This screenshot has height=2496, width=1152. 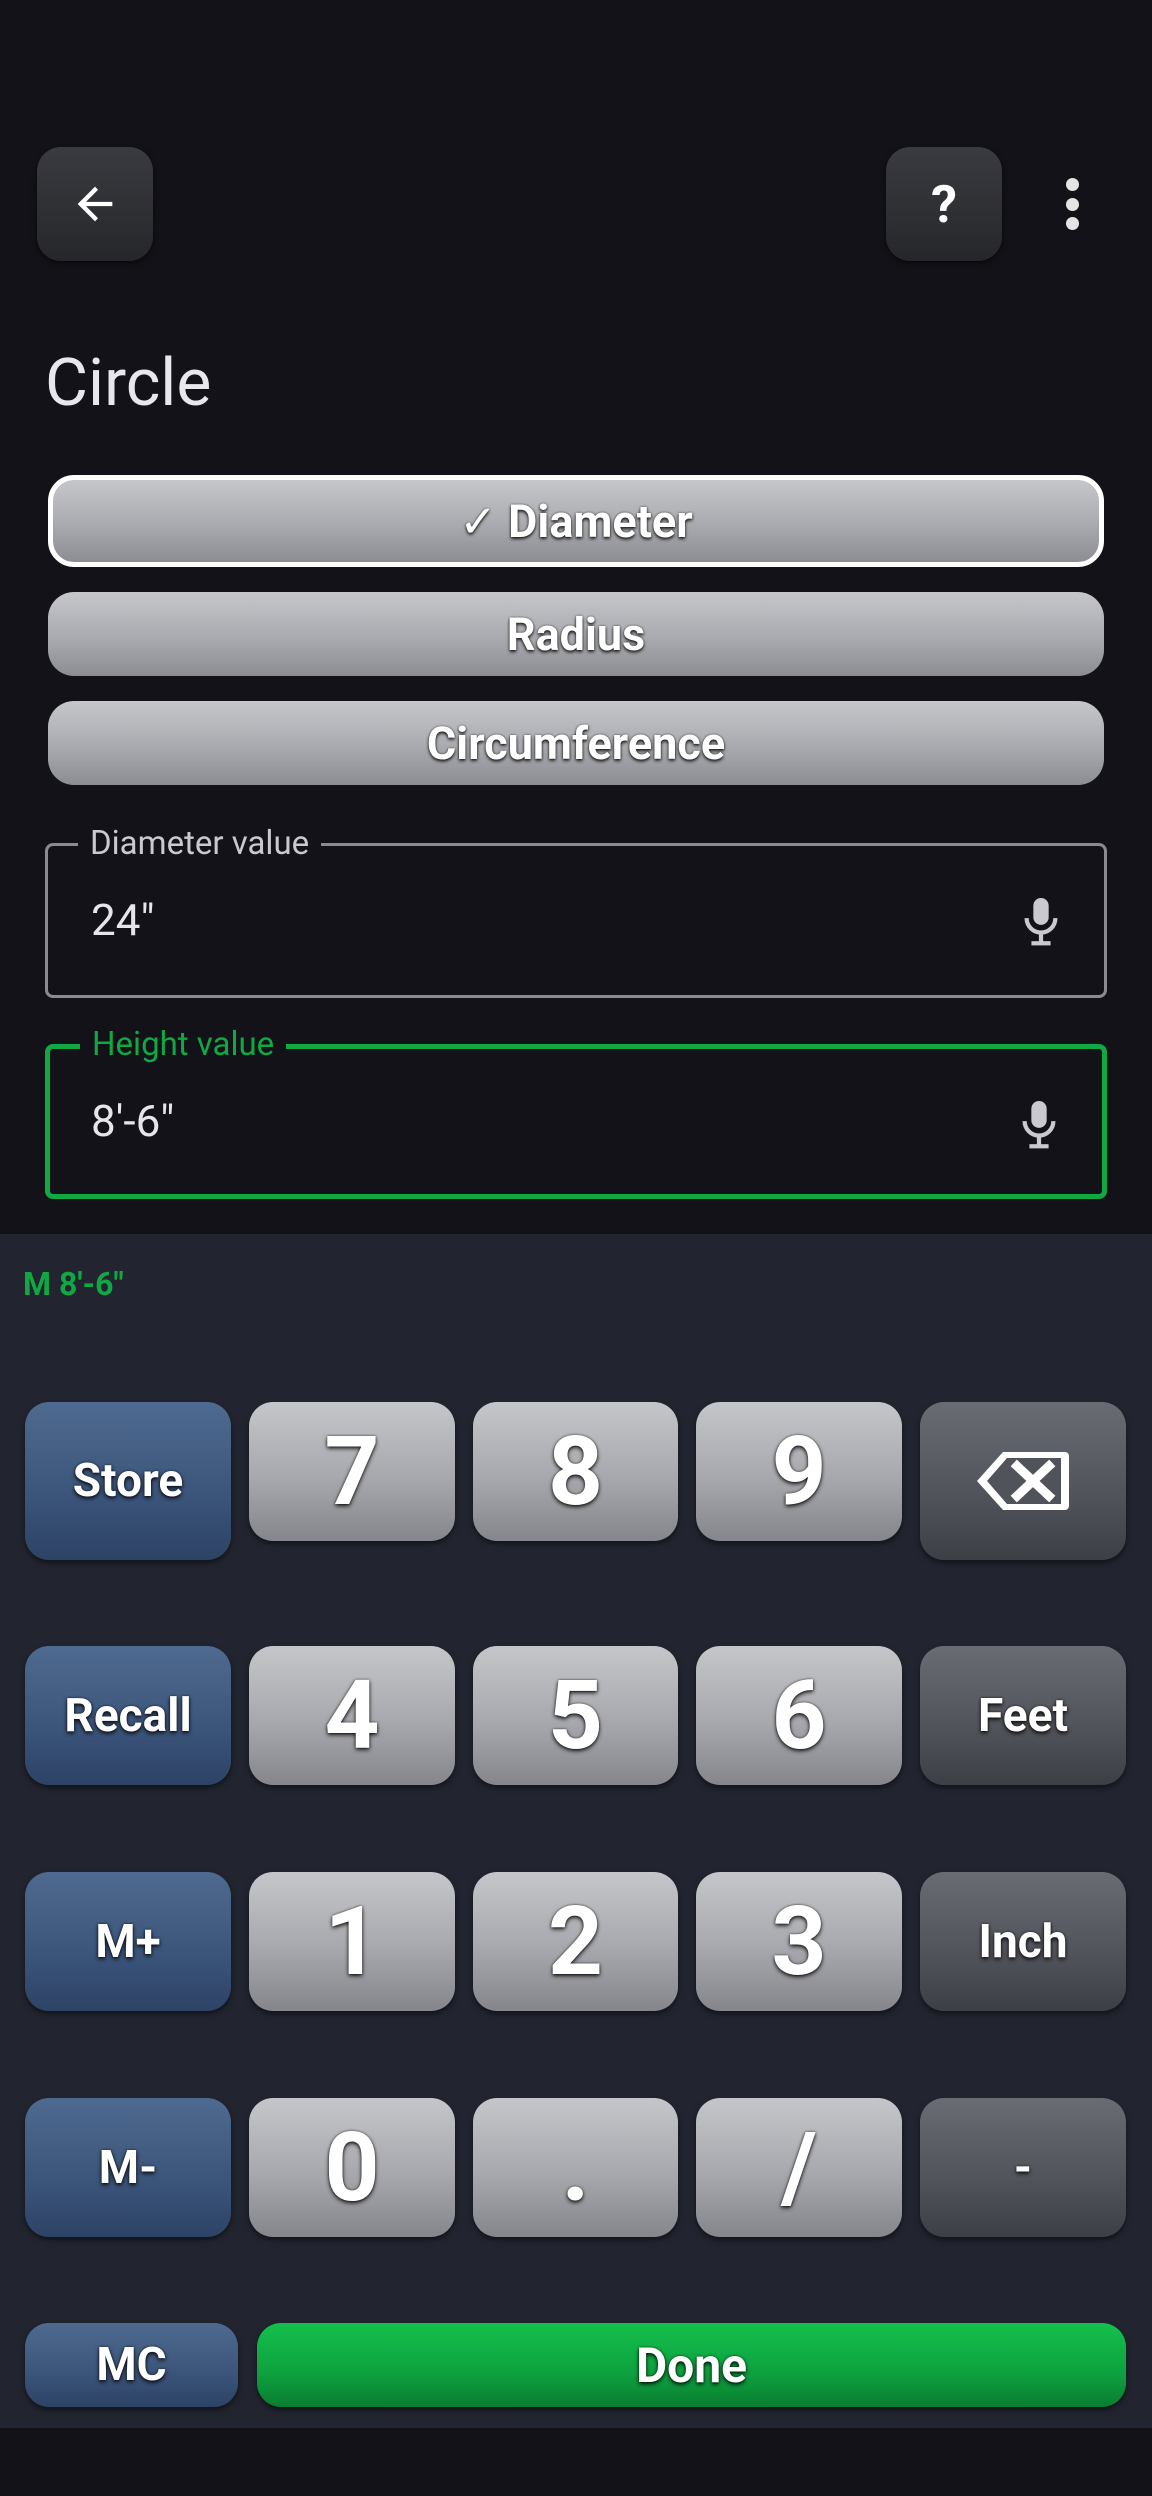 What do you see at coordinates (575, 1471) in the screenshot?
I see `key-8: 8` at bounding box center [575, 1471].